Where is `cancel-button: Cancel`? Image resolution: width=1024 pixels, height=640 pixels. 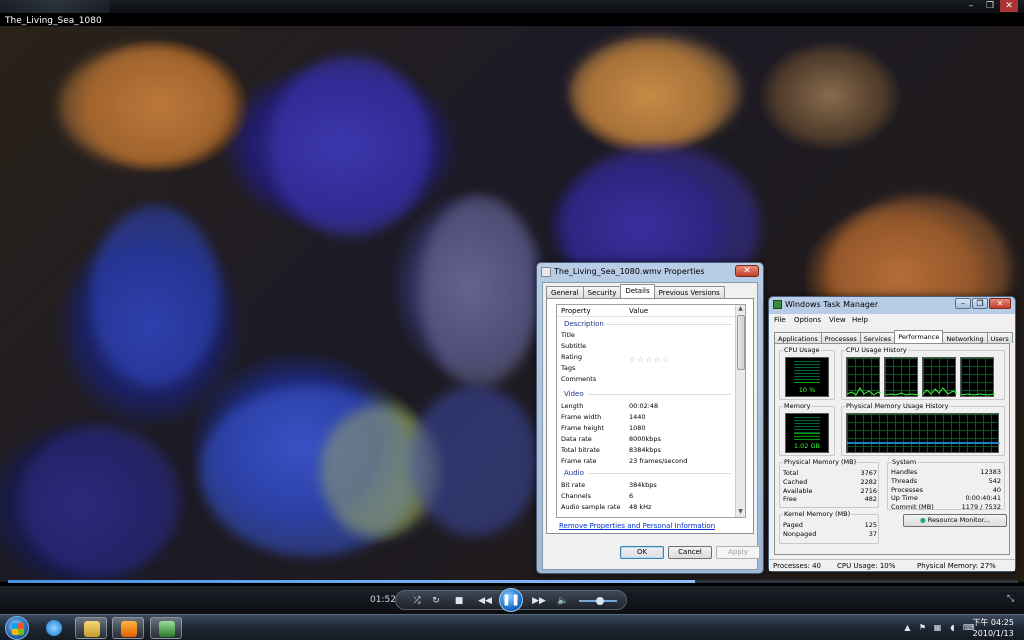
cancel-button: Cancel is located at coordinates (690, 552).